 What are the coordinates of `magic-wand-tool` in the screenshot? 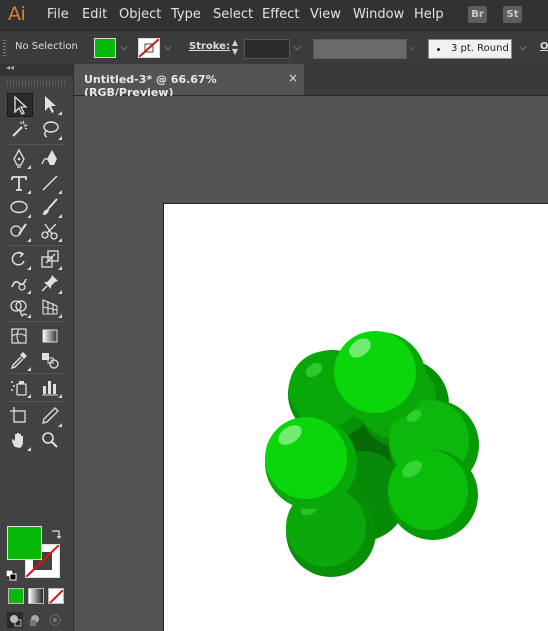 It's located at (19, 129).